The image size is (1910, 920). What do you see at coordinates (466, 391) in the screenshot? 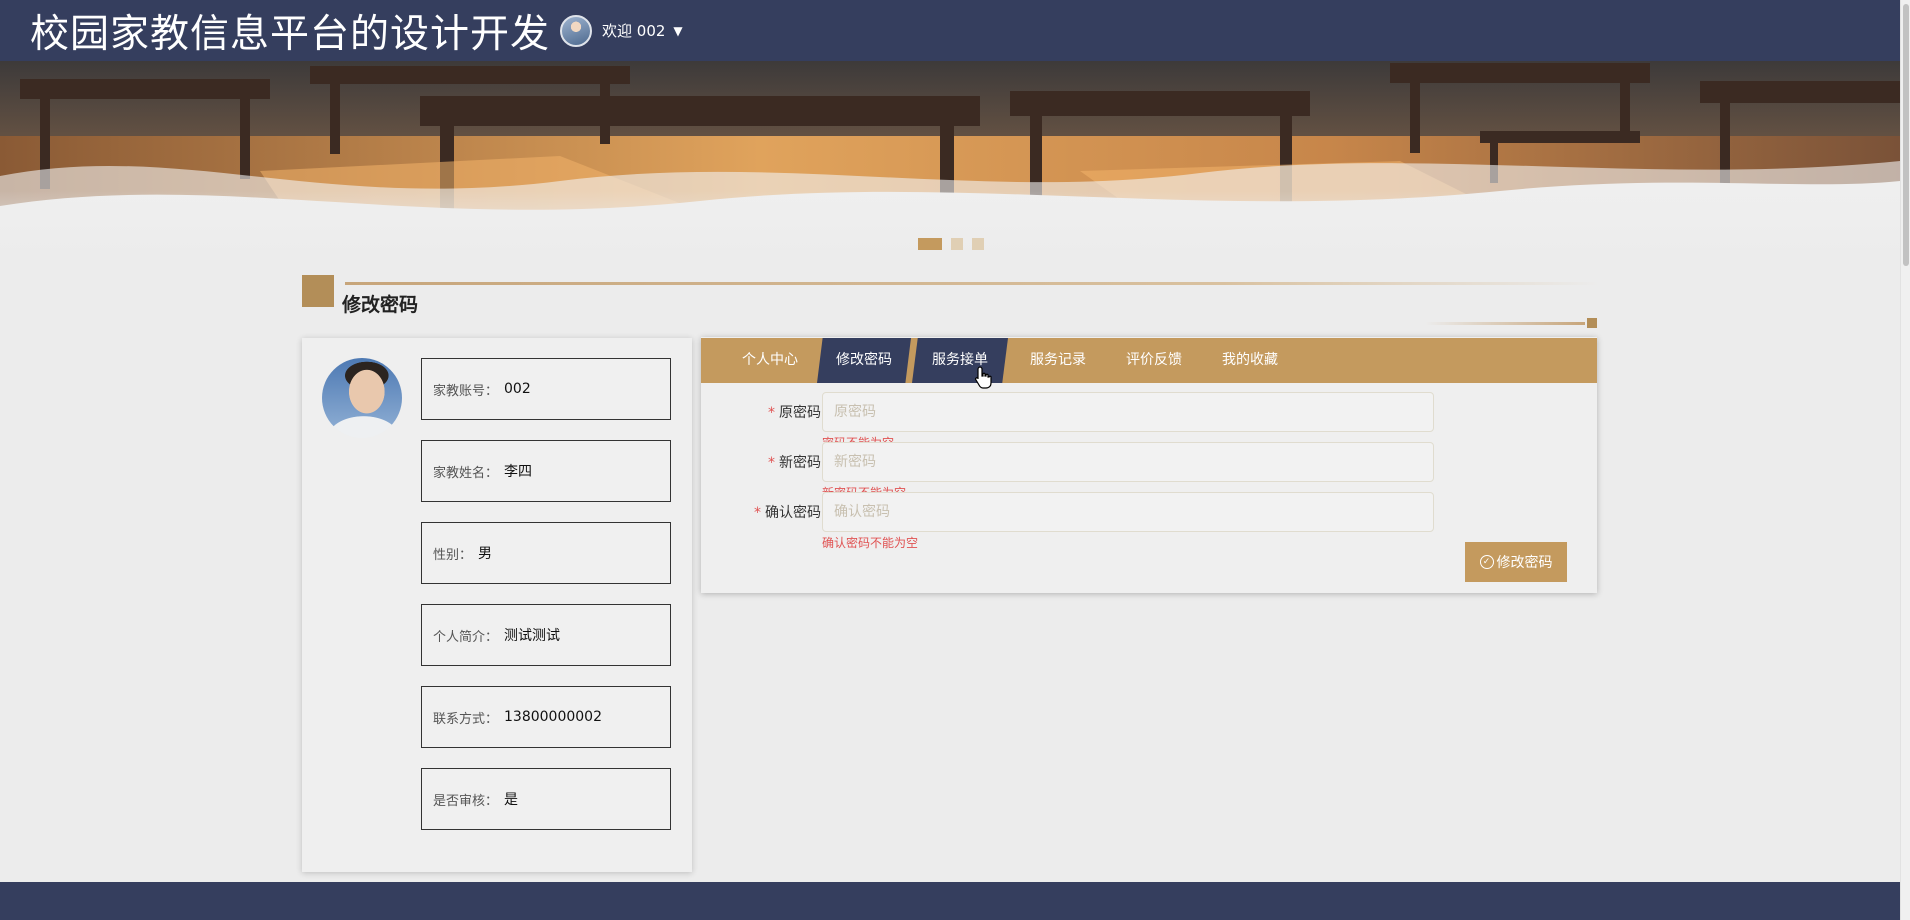
I see `info-label: 家教账号：` at bounding box center [466, 391].